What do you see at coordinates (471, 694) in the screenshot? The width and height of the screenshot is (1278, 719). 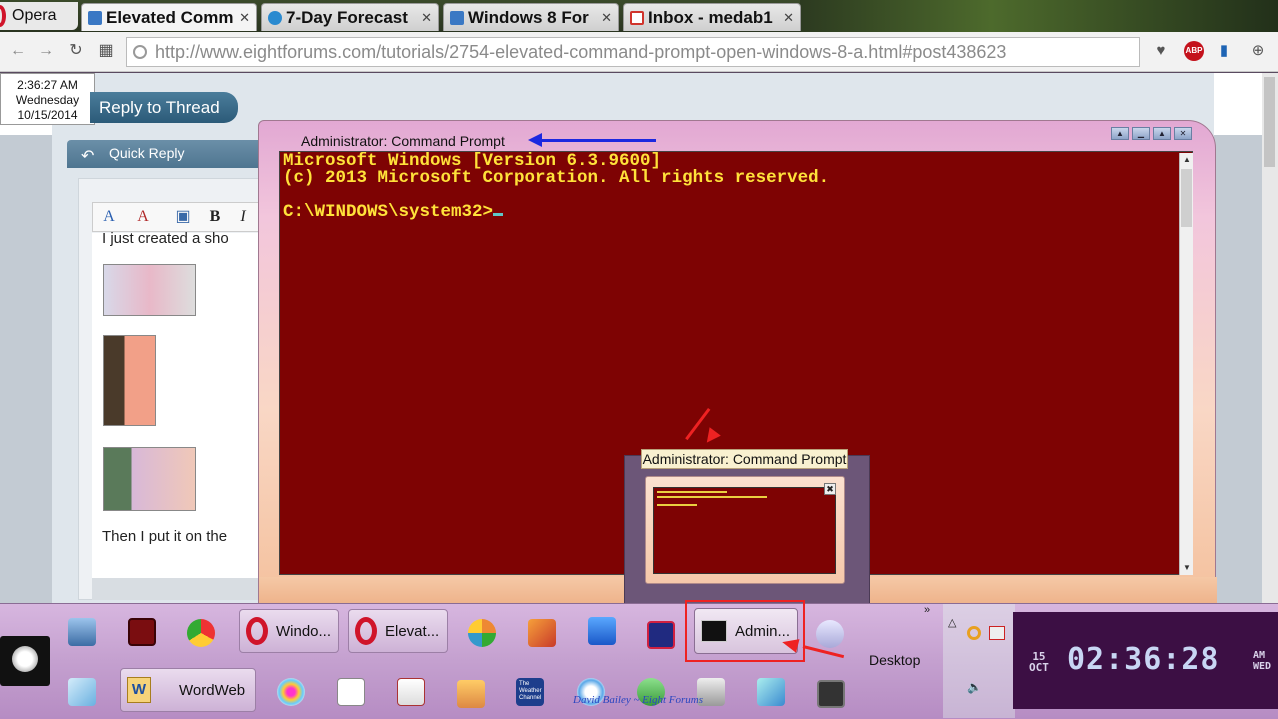 I see `folder-icon` at bounding box center [471, 694].